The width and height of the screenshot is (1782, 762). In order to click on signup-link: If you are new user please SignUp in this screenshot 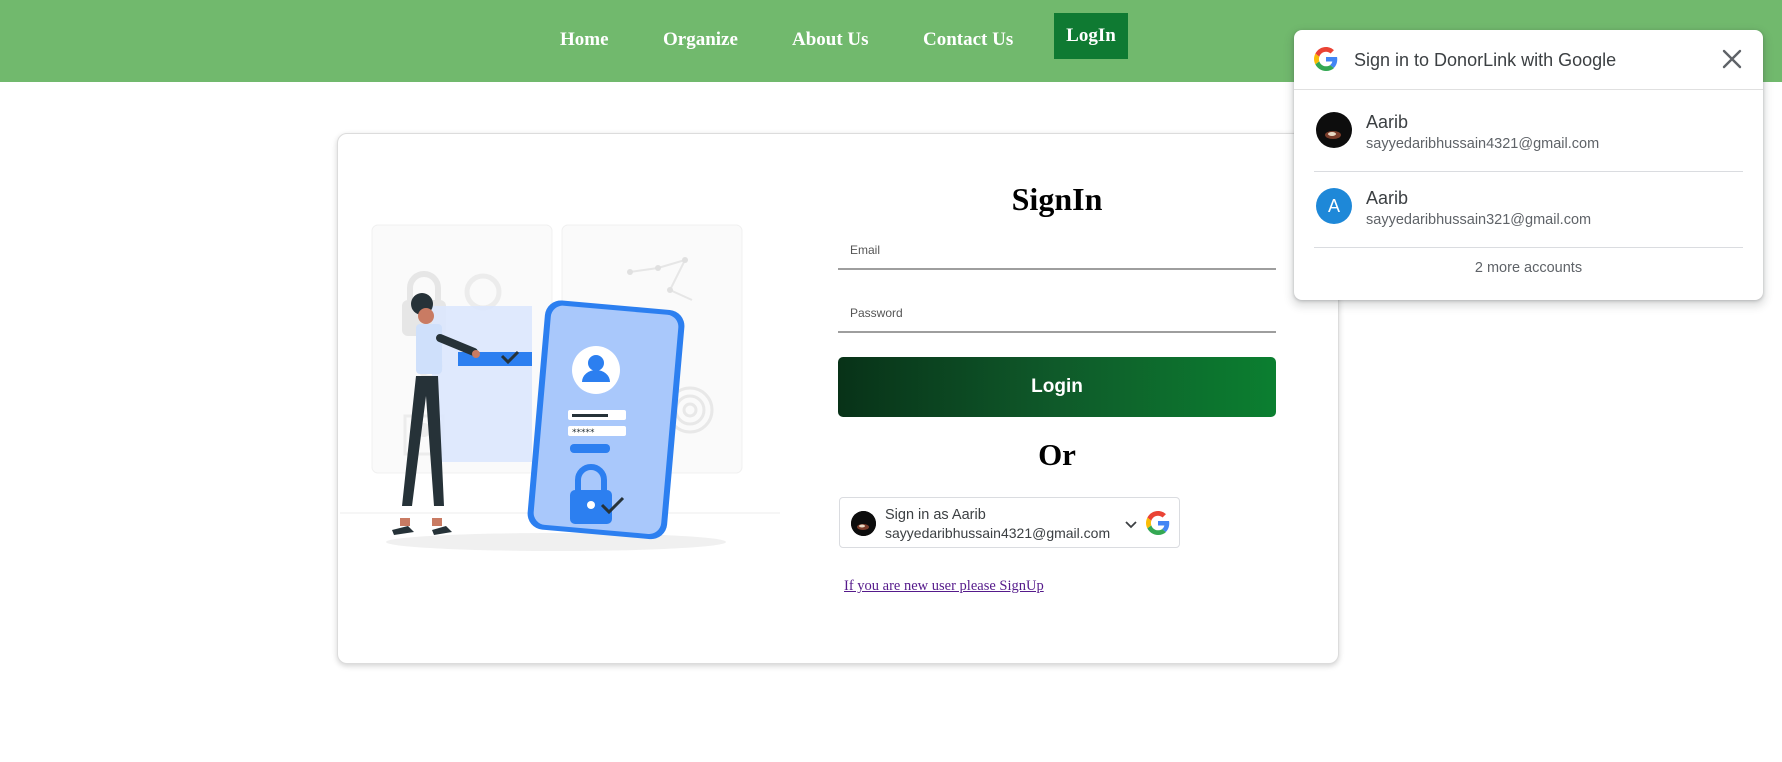, I will do `click(944, 586)`.